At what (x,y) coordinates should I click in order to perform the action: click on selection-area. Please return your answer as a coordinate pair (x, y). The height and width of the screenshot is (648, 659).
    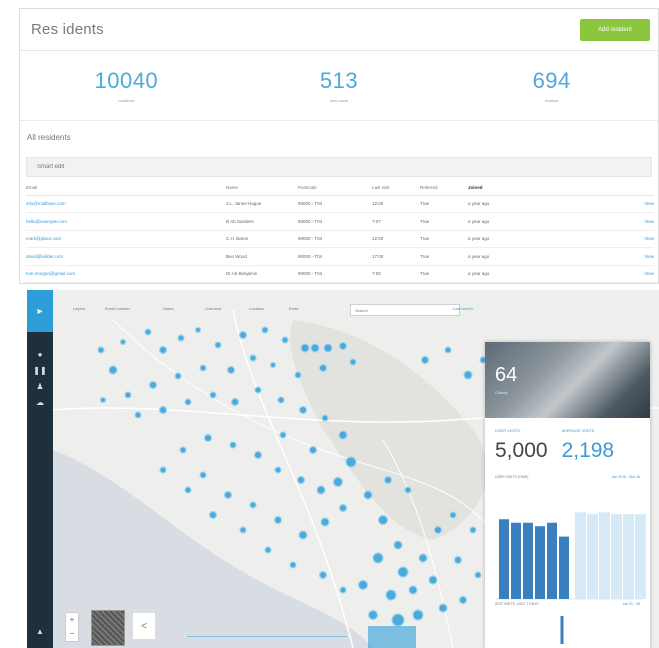
    Looking at the image, I should click on (392, 637).